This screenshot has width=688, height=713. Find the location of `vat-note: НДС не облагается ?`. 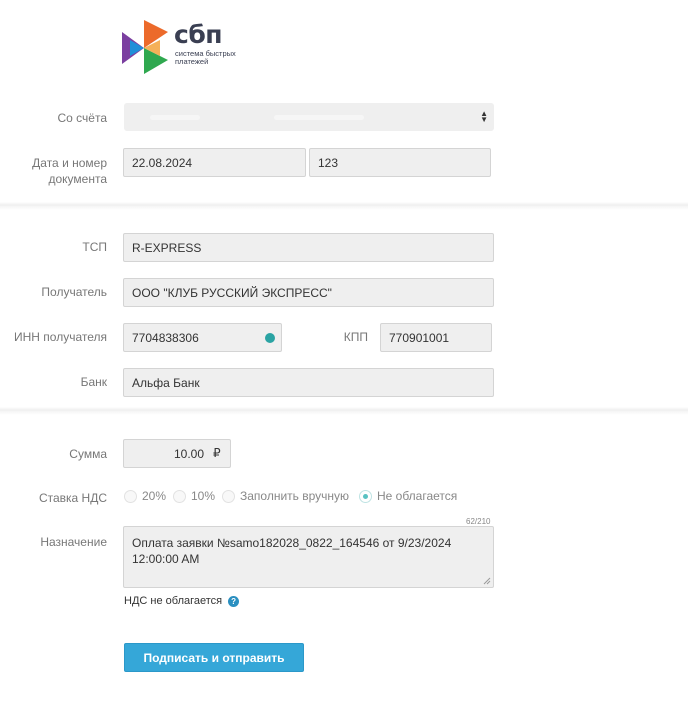

vat-note: НДС не облагается ? is located at coordinates (182, 601).